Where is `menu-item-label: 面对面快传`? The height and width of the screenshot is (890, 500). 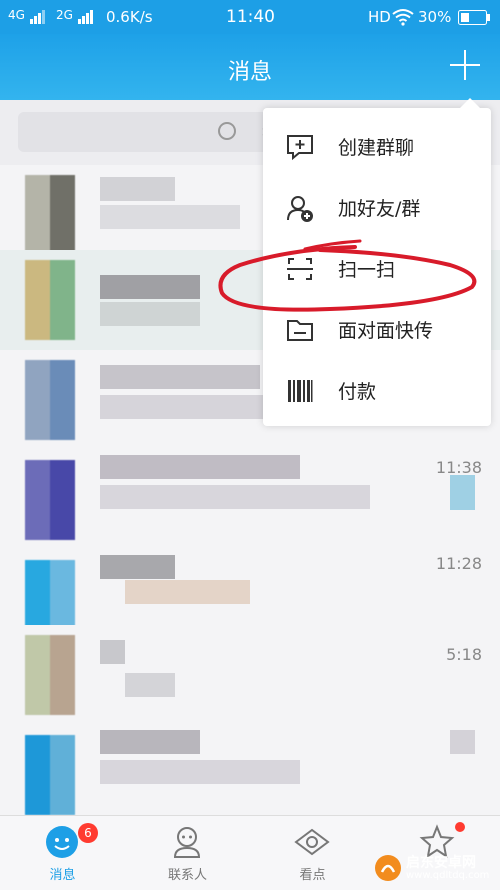 menu-item-label: 面对面快传 is located at coordinates (386, 331).